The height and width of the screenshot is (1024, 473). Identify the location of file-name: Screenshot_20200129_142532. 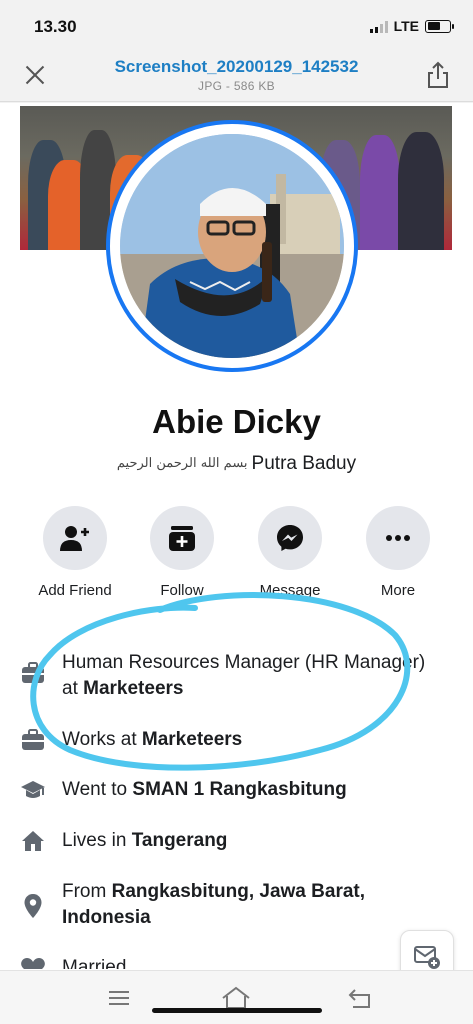
(236, 66).